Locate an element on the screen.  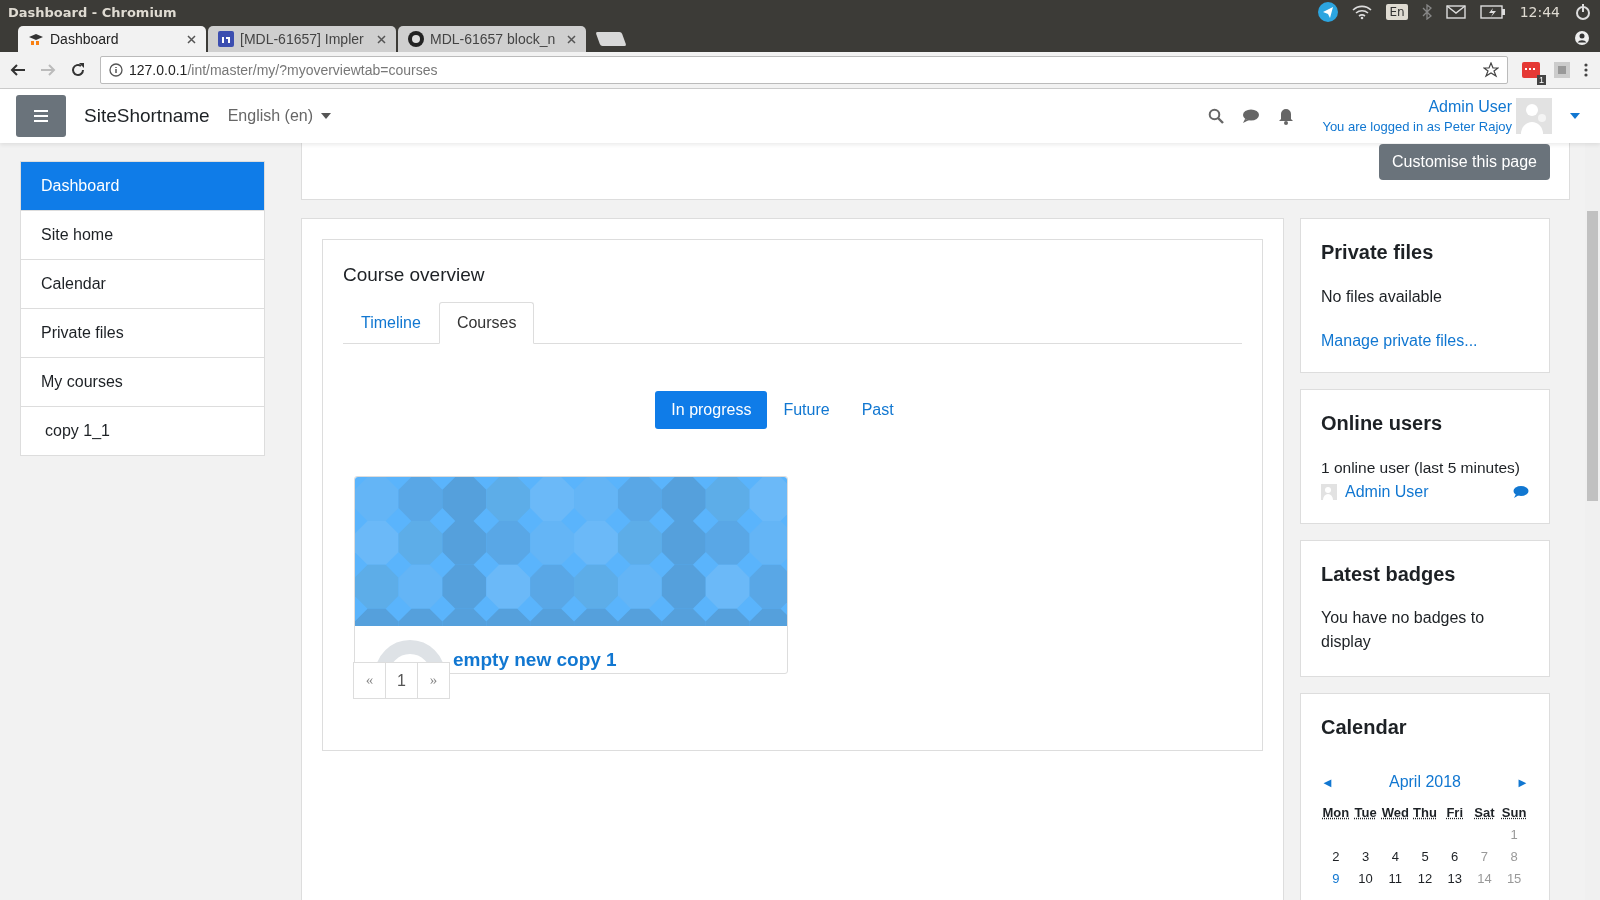
mail-icon is located at coordinates (1455, 12).